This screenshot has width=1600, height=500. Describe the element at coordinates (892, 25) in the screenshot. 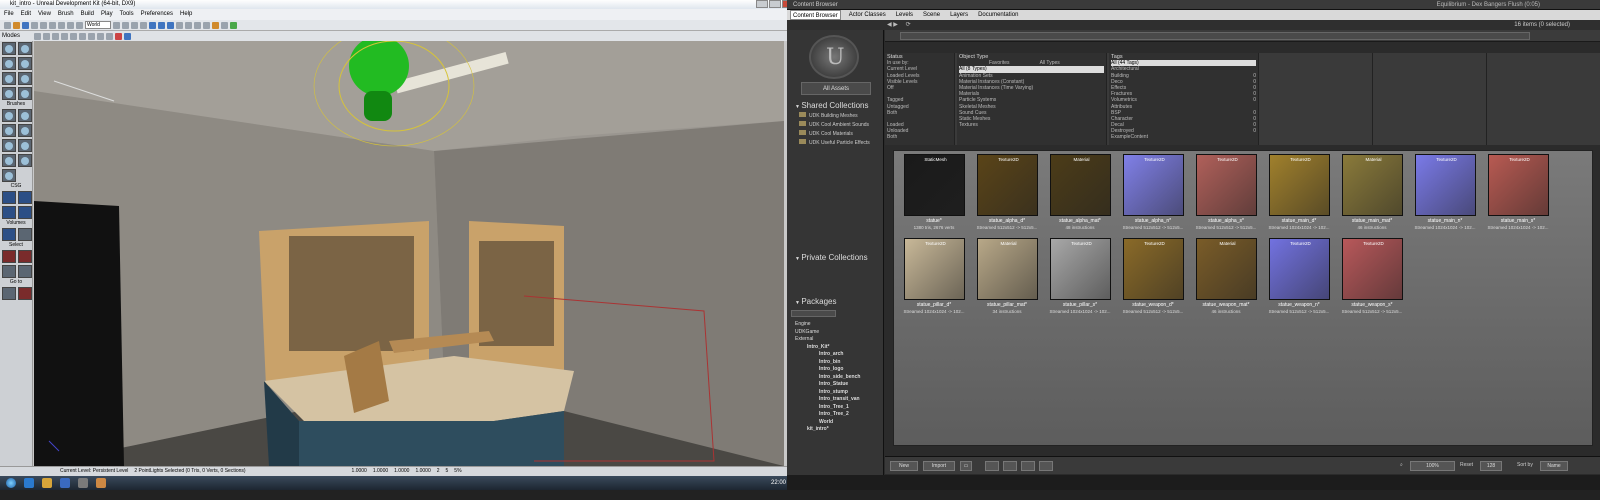

I see `back-icon: ◀ ▶` at that location.